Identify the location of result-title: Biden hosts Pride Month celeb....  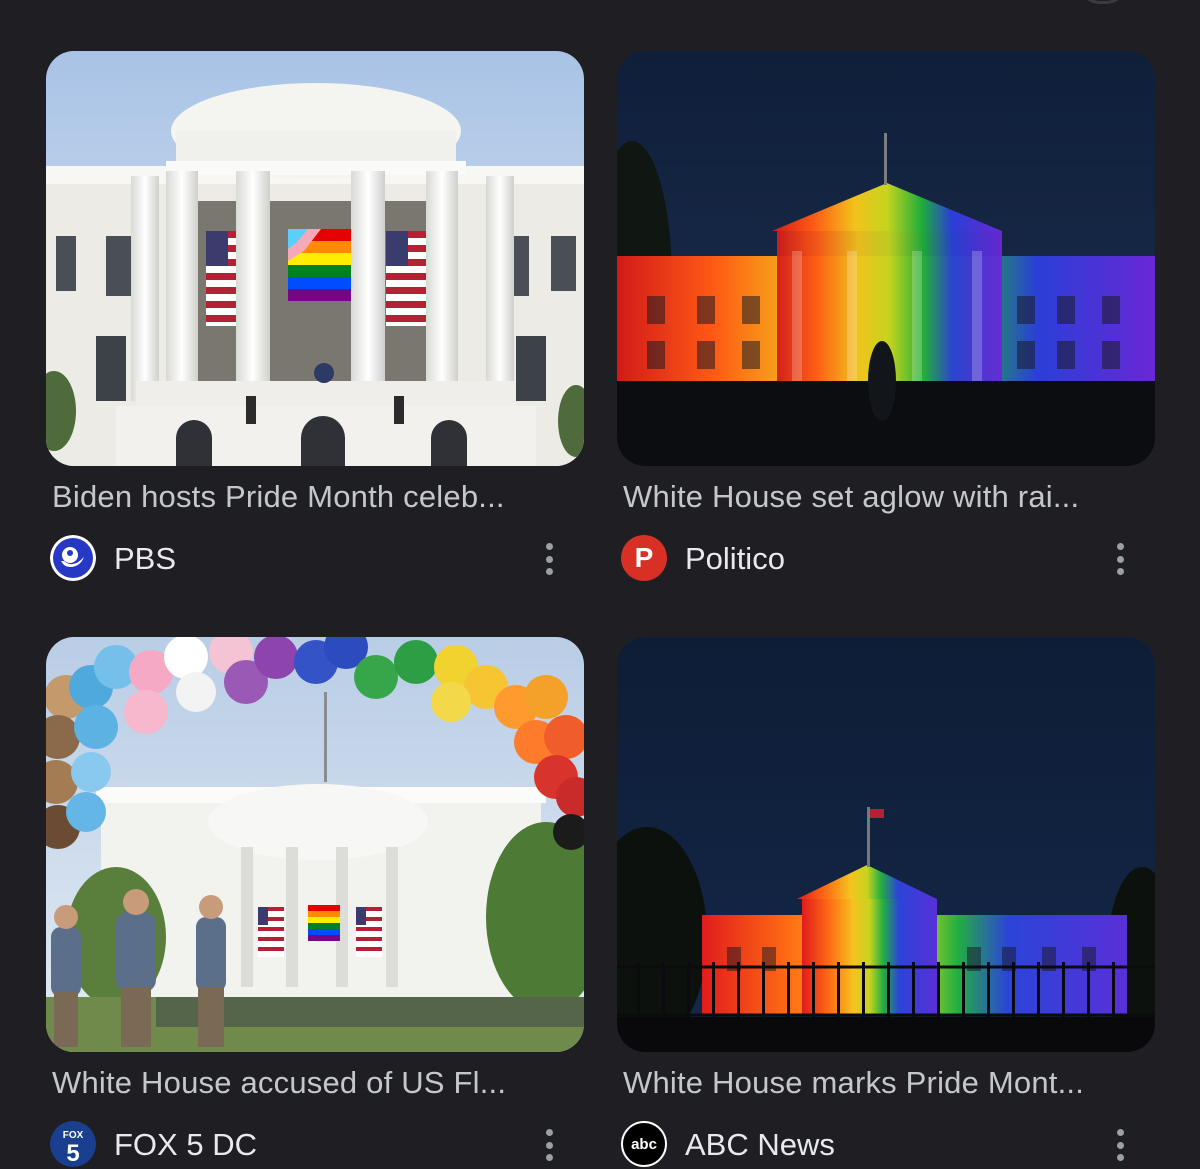
(317, 497).